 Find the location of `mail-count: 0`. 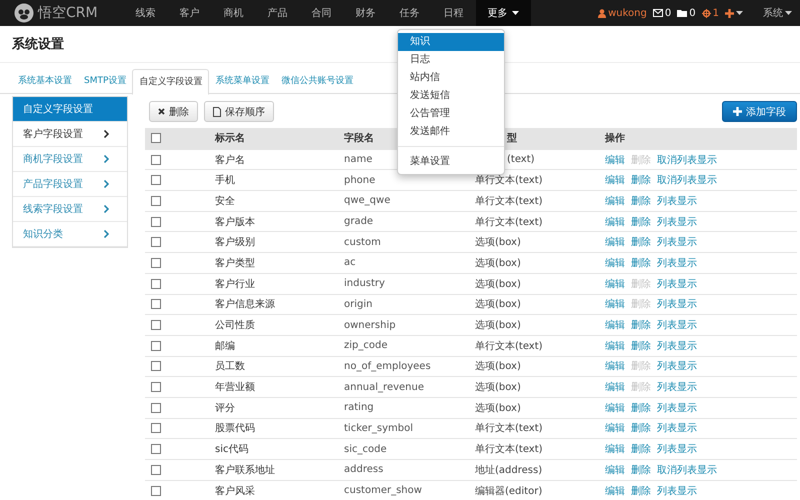

mail-count: 0 is located at coordinates (662, 13).